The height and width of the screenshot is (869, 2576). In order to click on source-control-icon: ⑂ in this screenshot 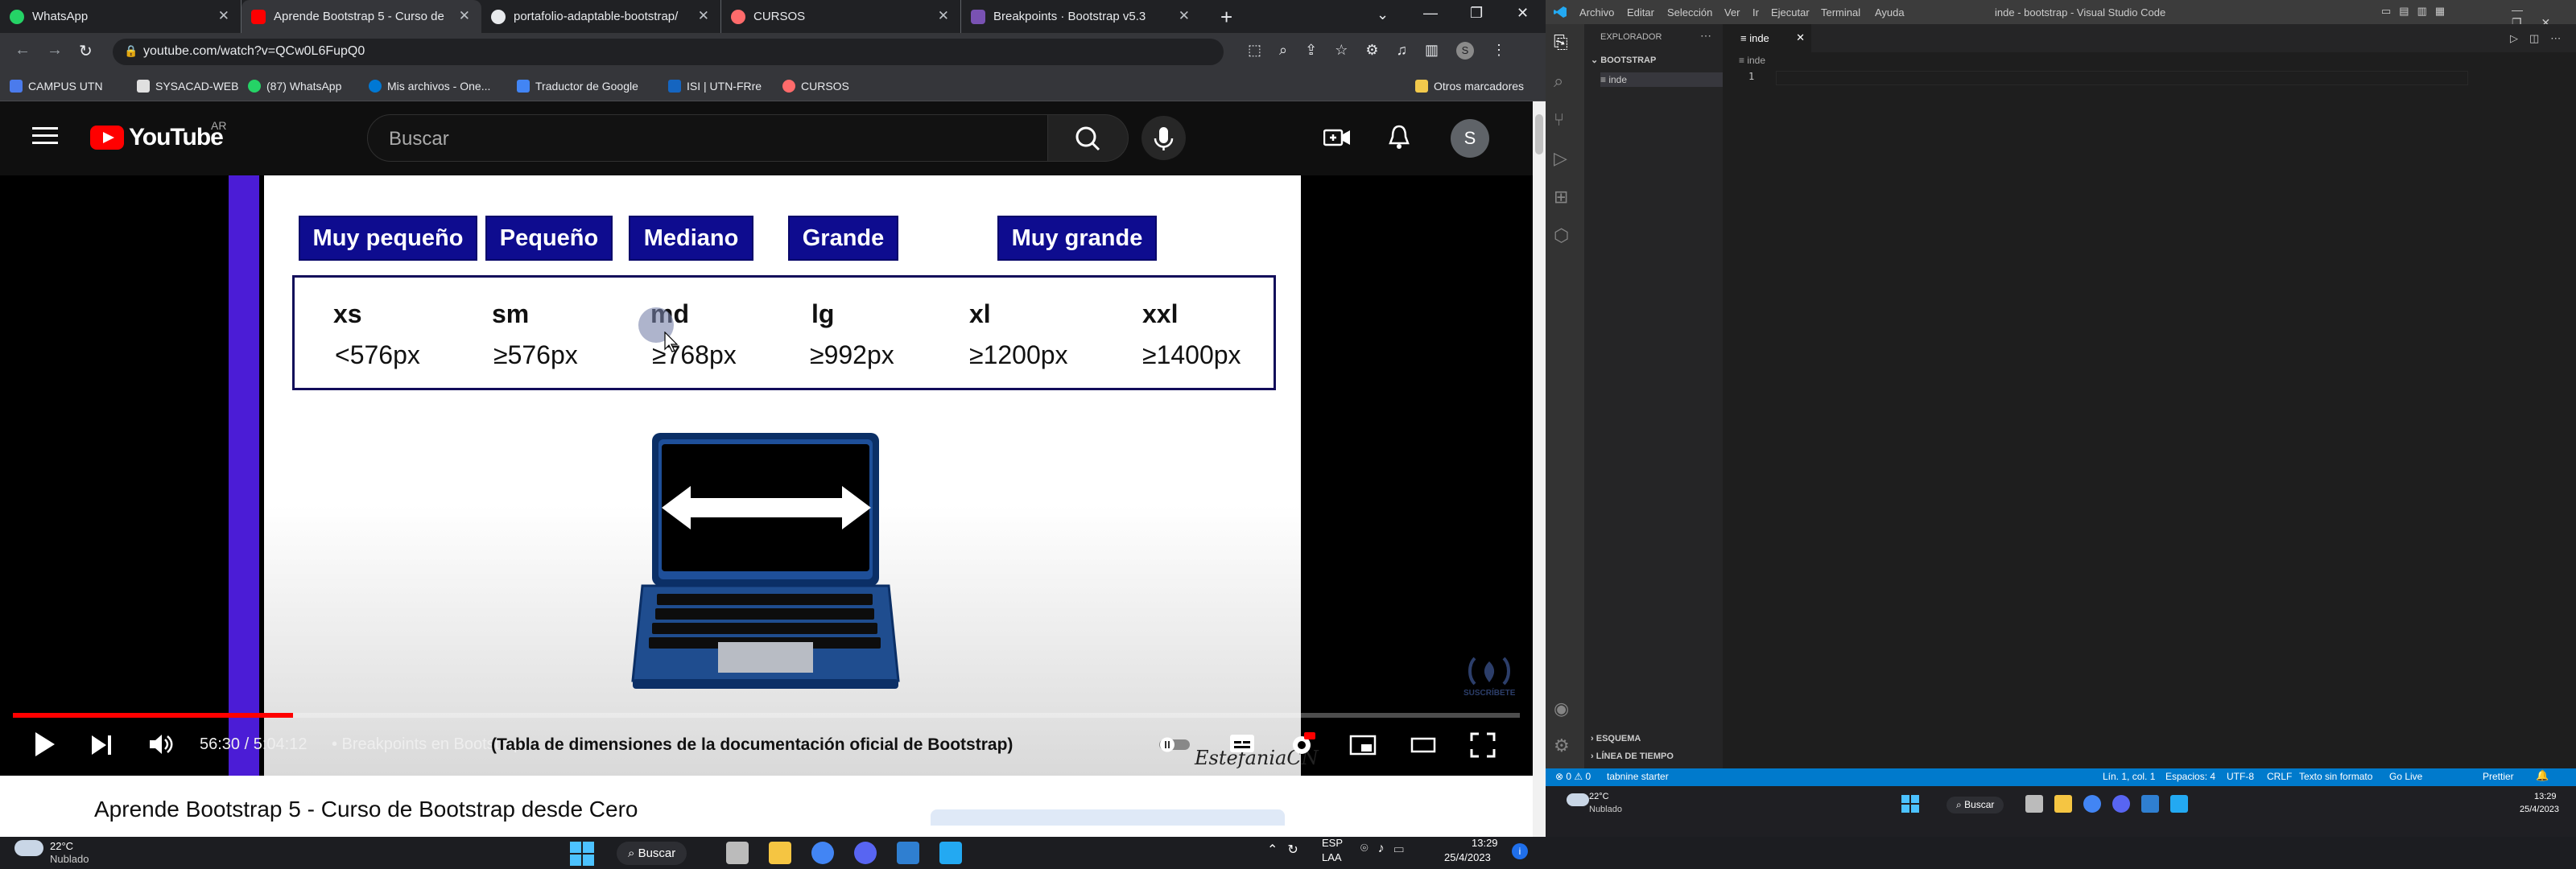, I will do `click(1559, 120)`.